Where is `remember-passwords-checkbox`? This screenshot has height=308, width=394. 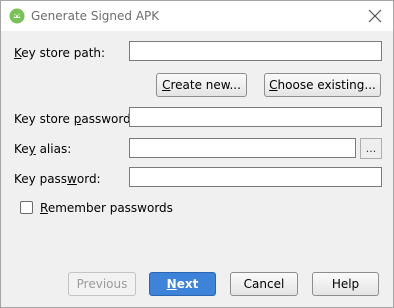
remember-passwords-checkbox is located at coordinates (26, 207).